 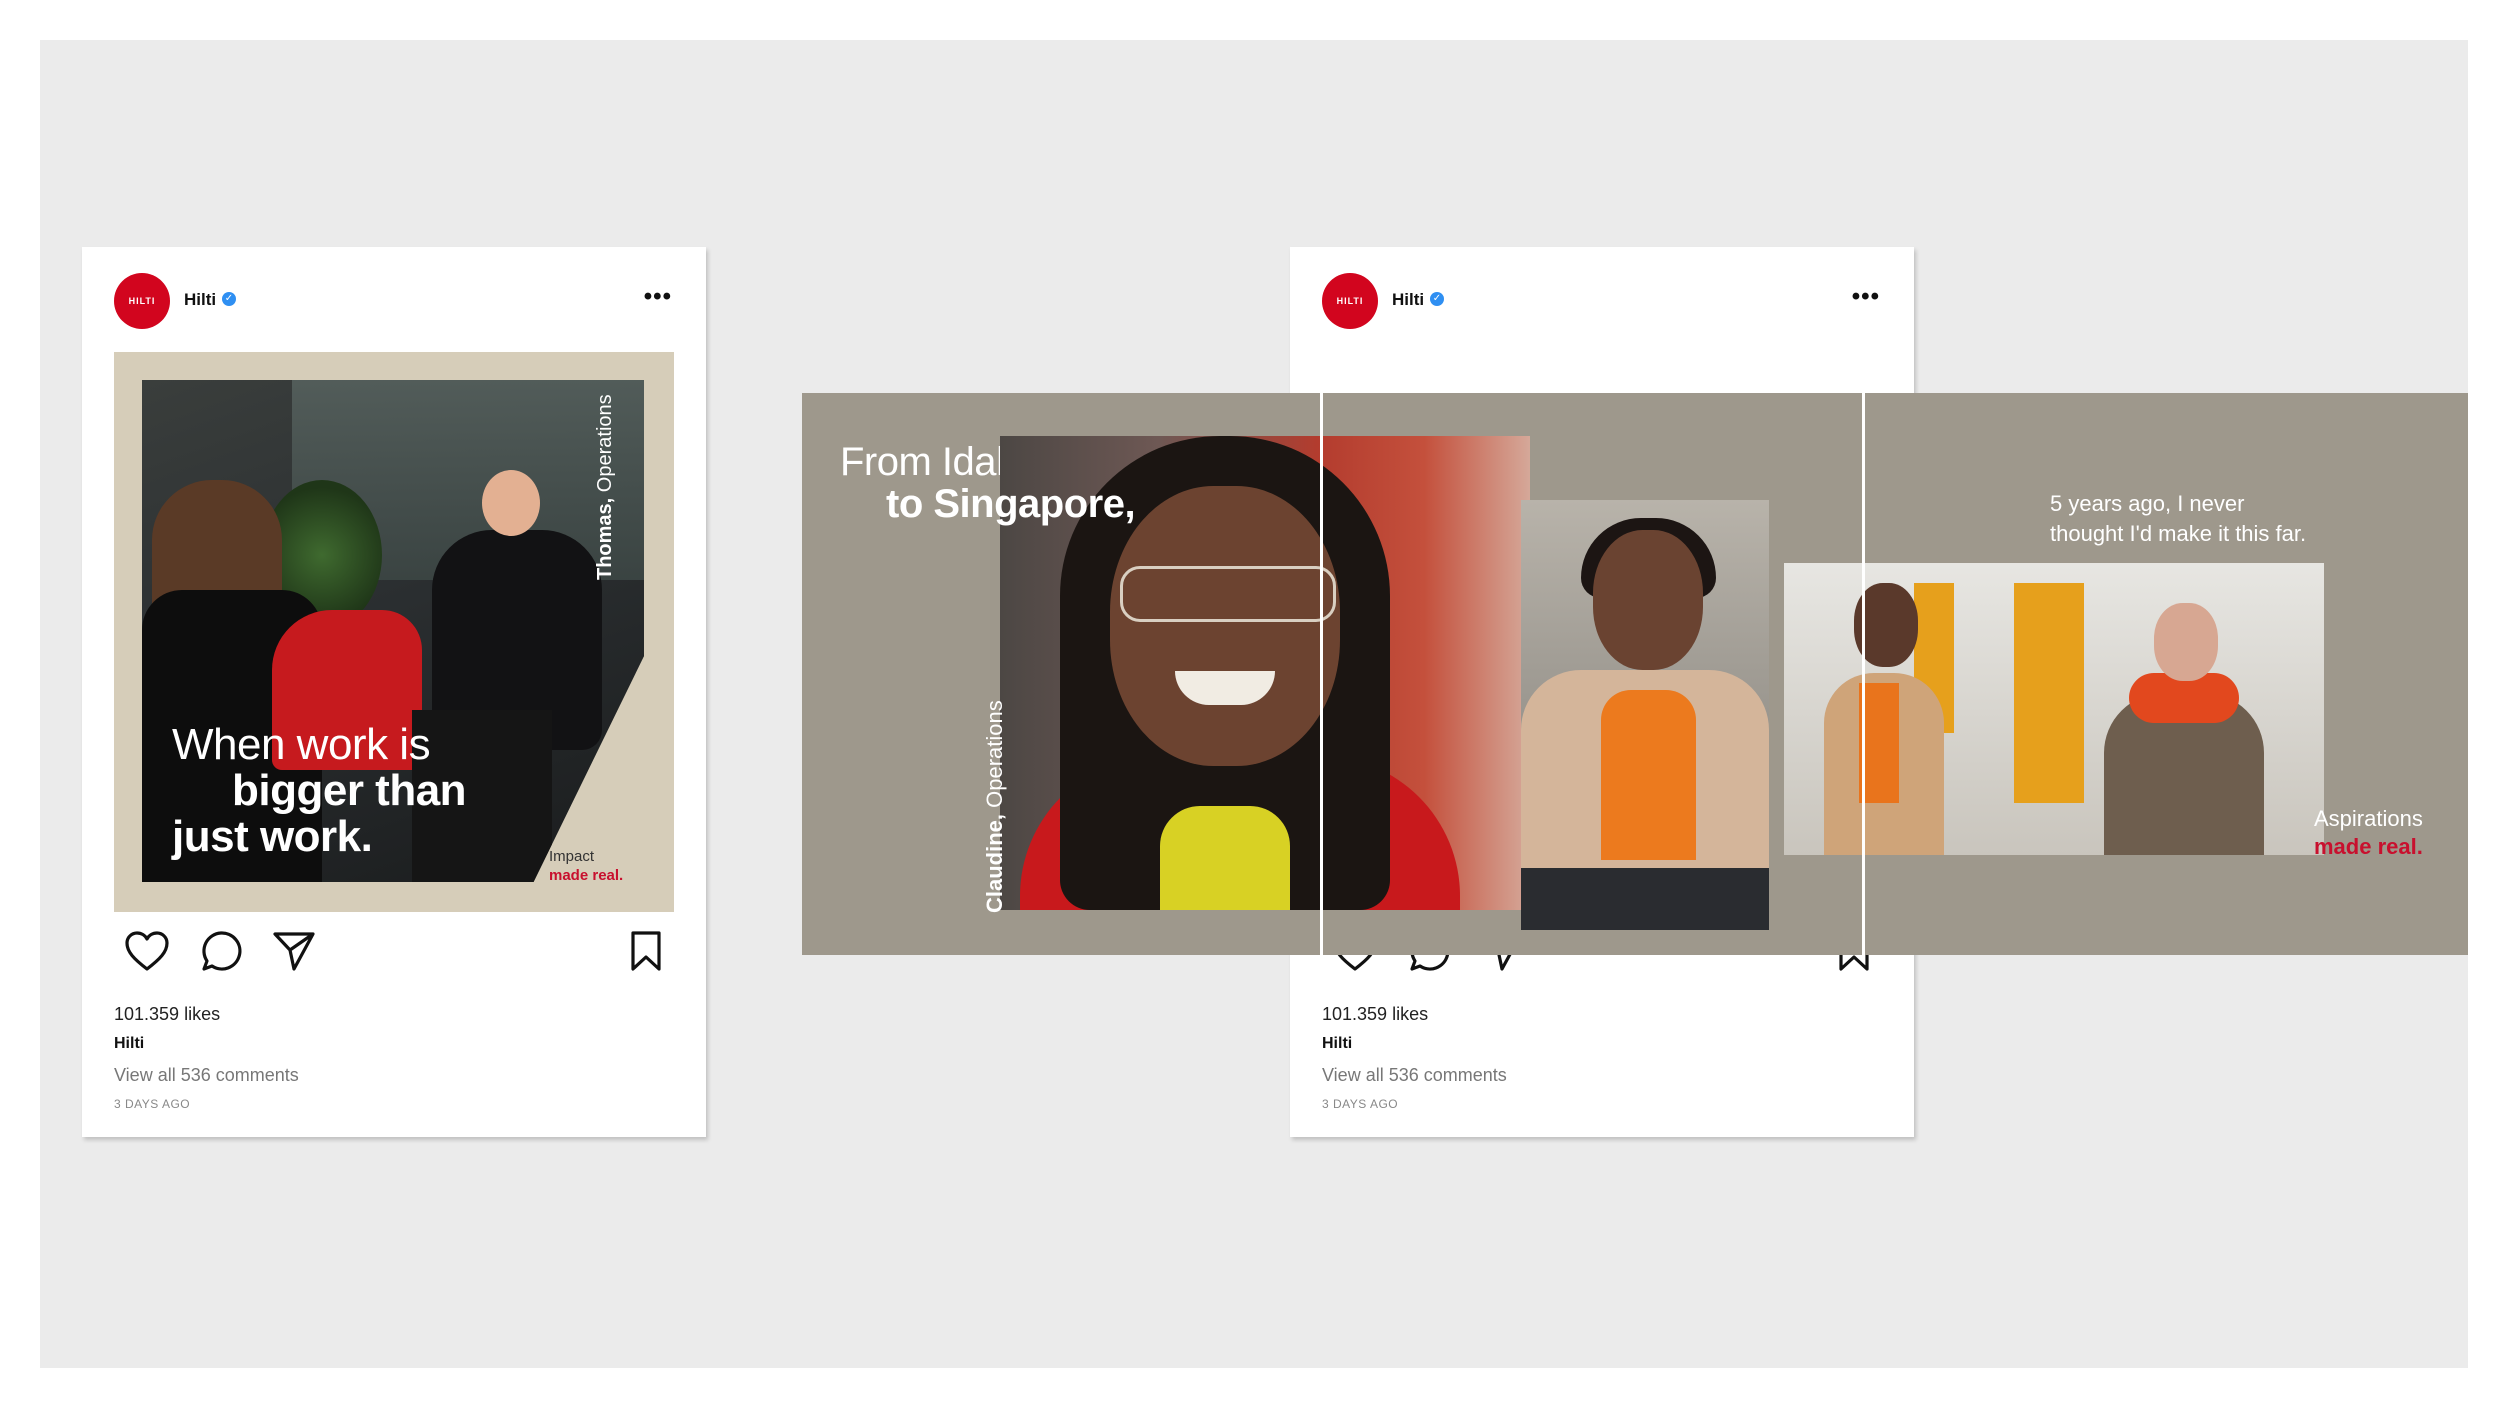 What do you see at coordinates (2054, 709) in the screenshot?
I see `warehouse-photo` at bounding box center [2054, 709].